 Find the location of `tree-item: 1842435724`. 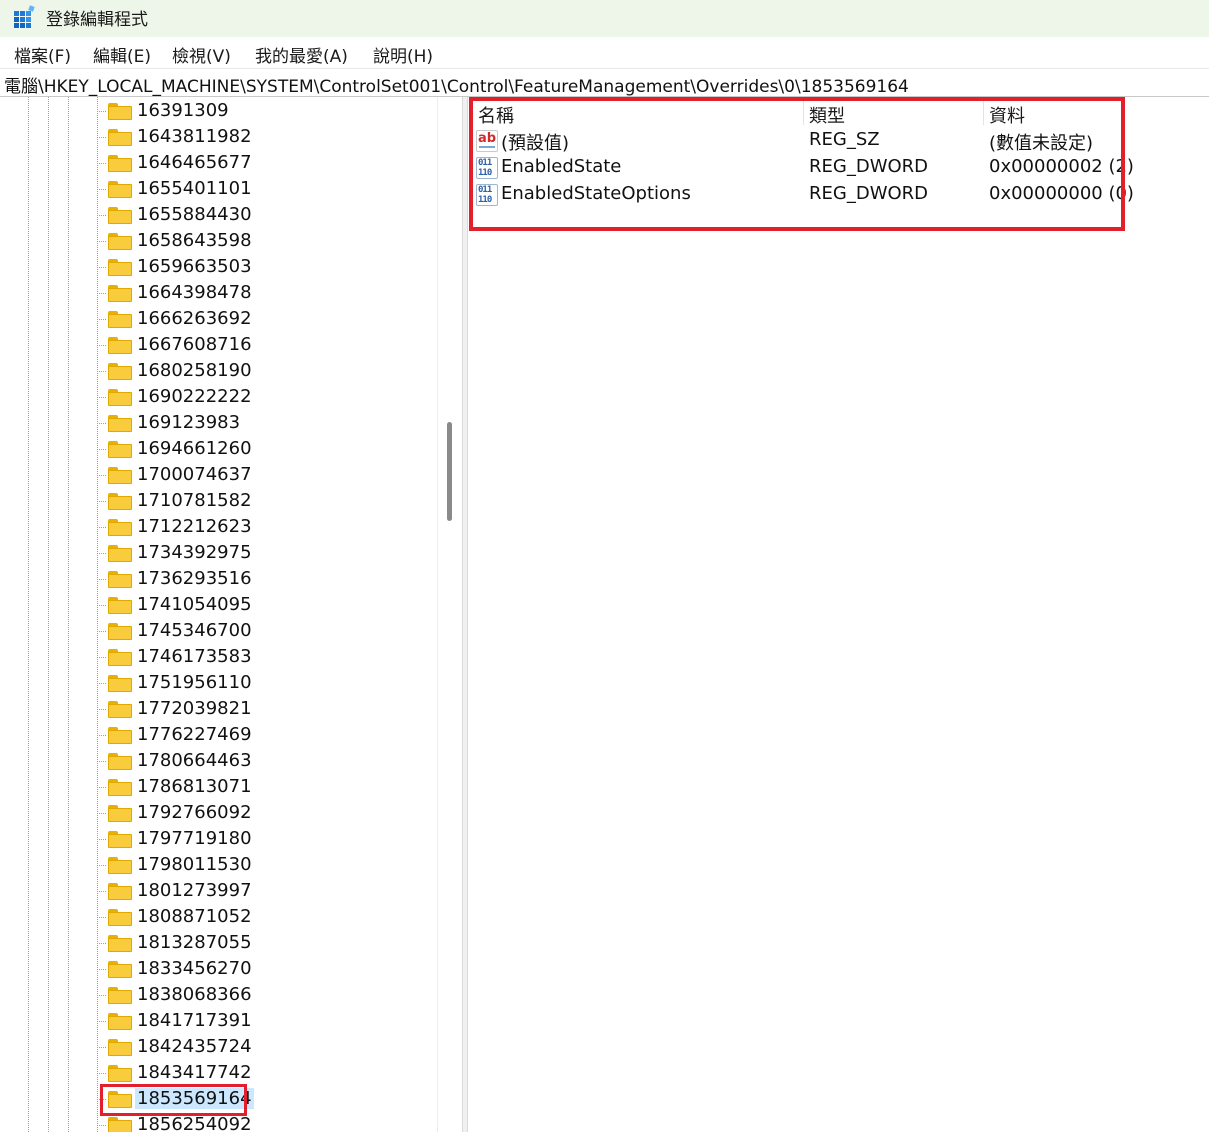

tree-item: 1842435724 is located at coordinates (266, 1047).